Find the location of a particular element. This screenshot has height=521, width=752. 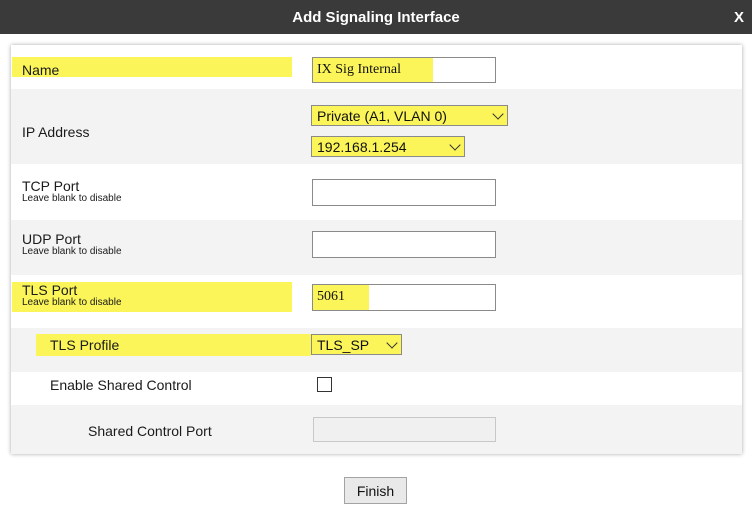

tls-port-label-group: TLS Port Leave blank to disable is located at coordinates (72, 295).